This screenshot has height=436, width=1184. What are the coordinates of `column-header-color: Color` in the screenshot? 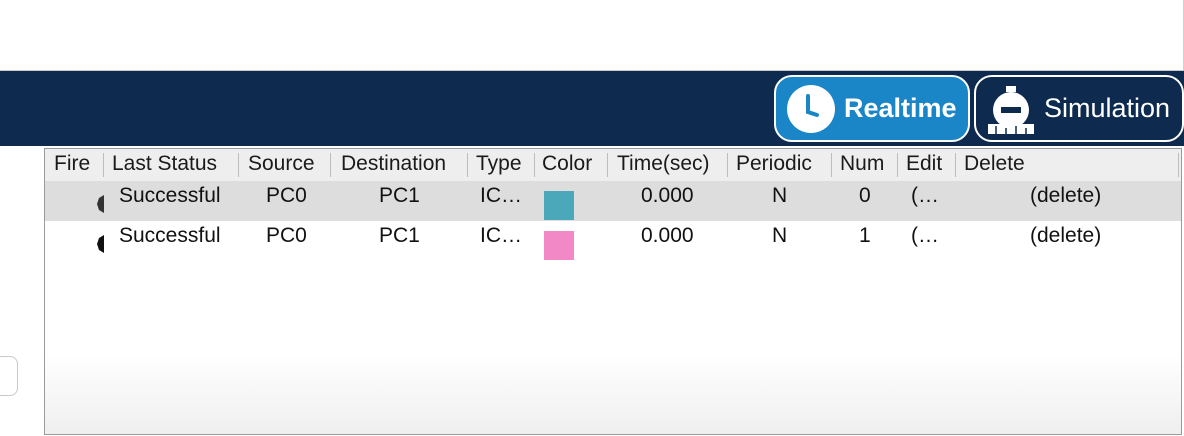 It's located at (567, 164).